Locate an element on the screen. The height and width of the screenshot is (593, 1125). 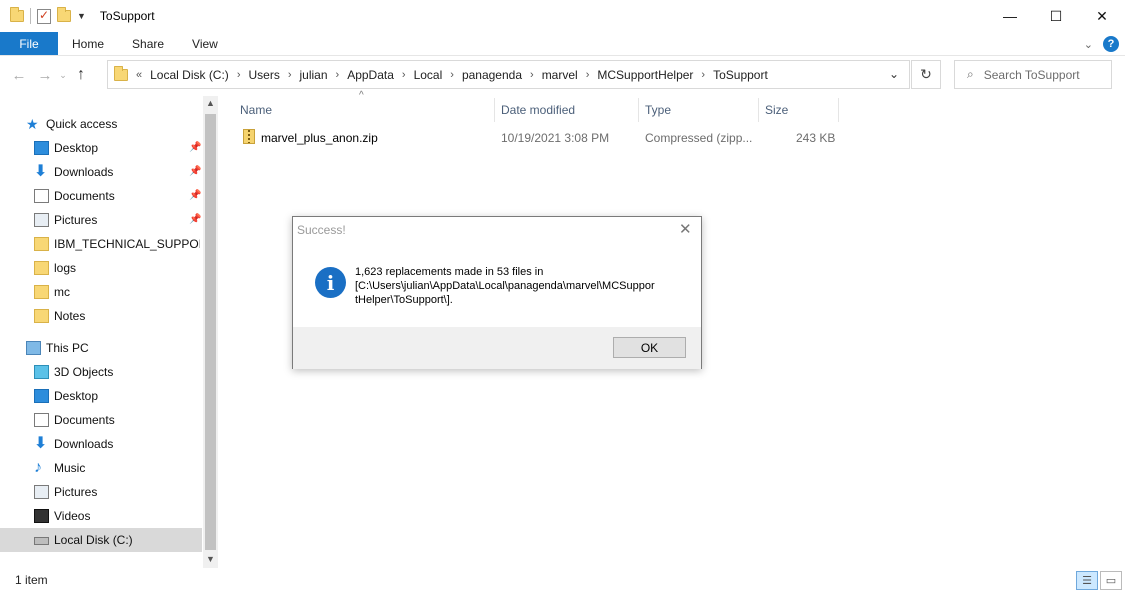
zip-file-icon is located at coordinates (249, 136).